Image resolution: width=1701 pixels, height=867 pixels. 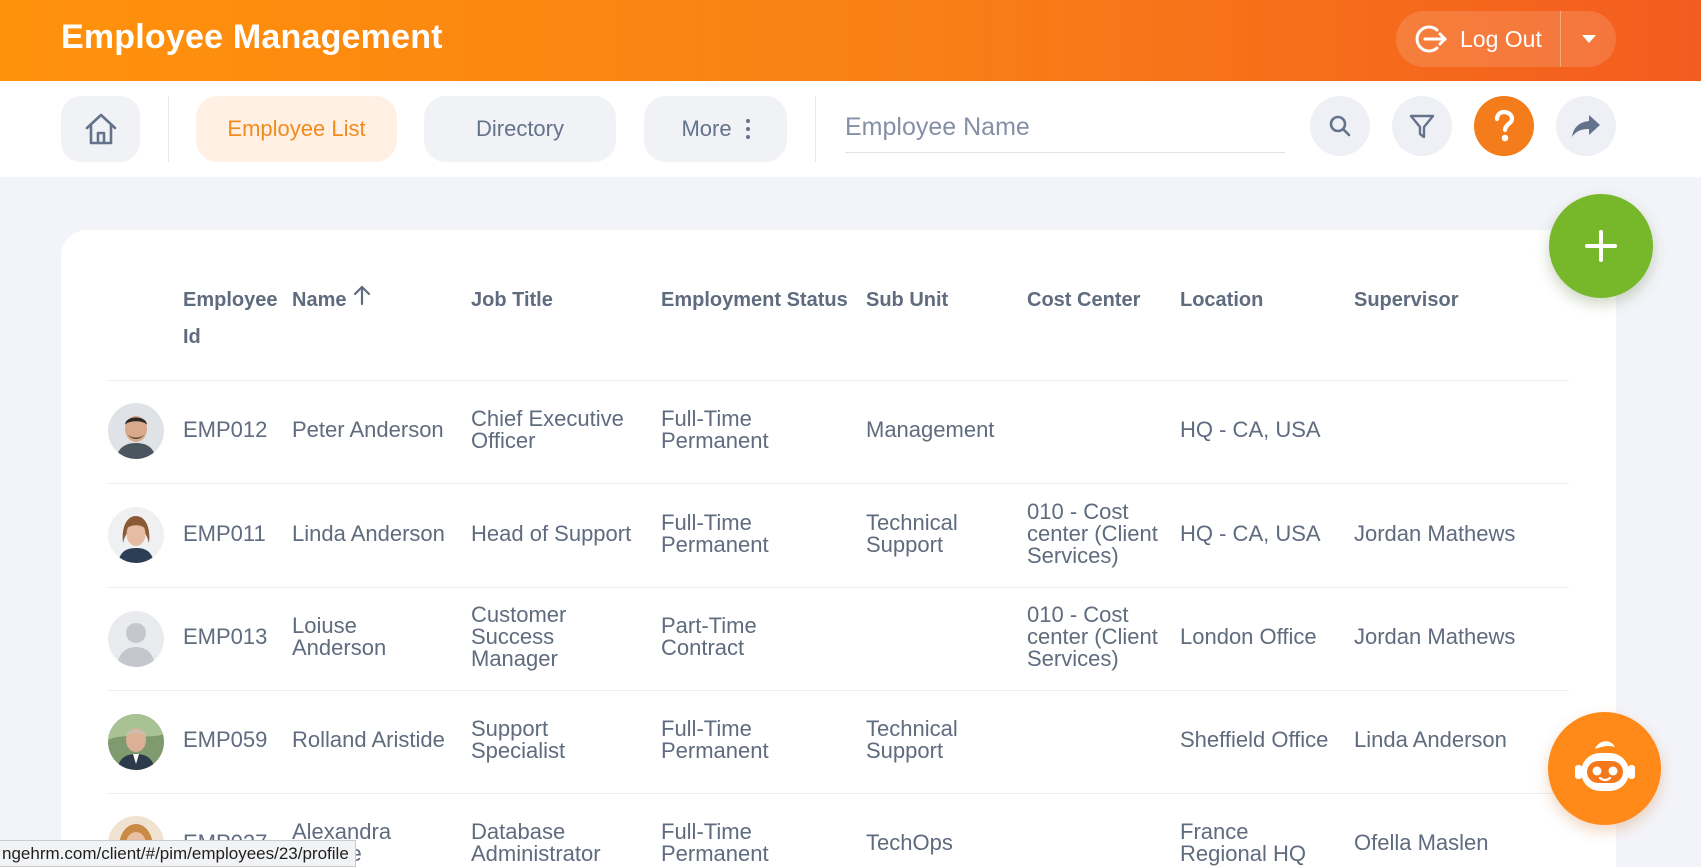 I want to click on search-button, so click(x=1340, y=126).